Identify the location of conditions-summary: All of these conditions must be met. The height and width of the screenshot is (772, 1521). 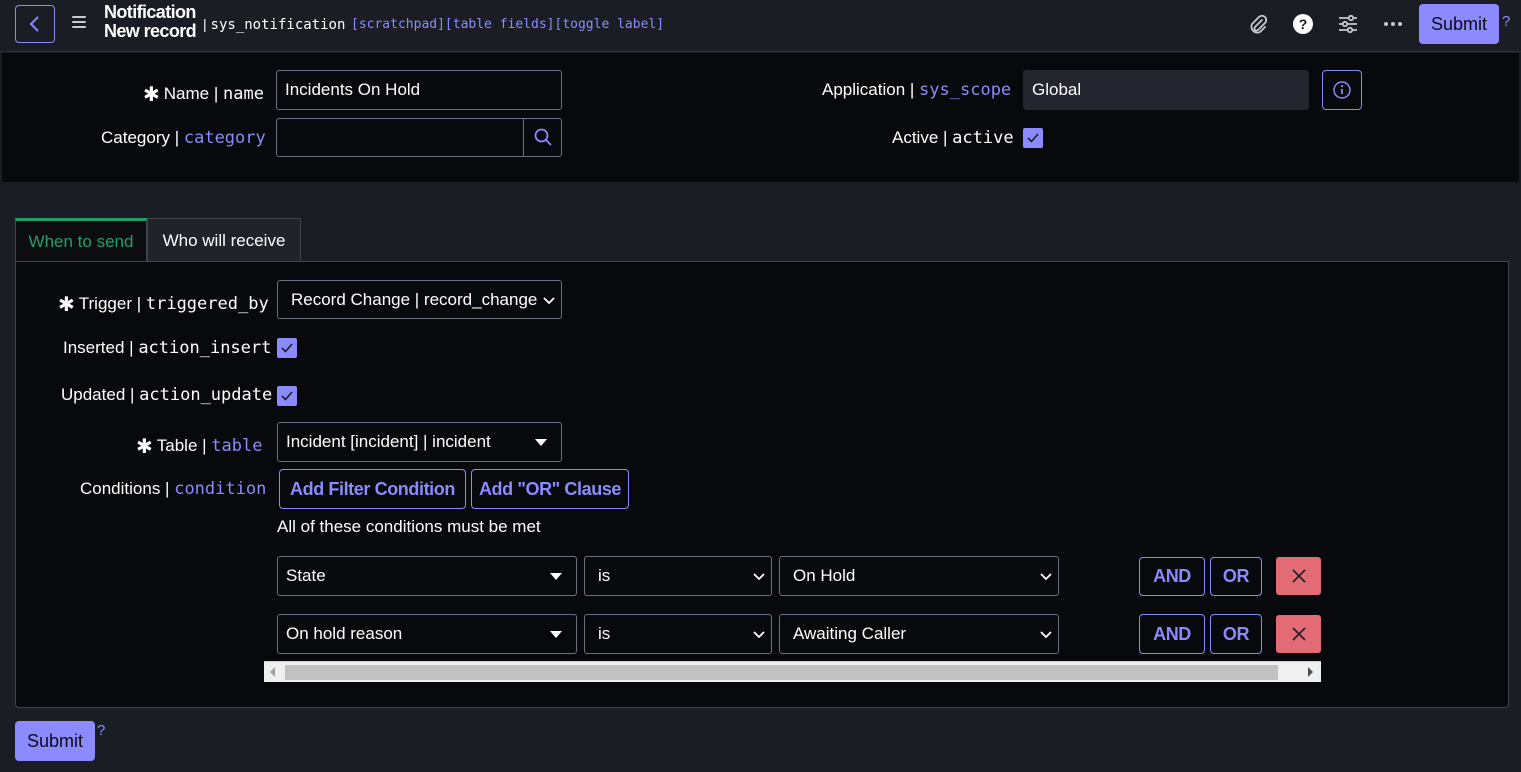
(409, 526).